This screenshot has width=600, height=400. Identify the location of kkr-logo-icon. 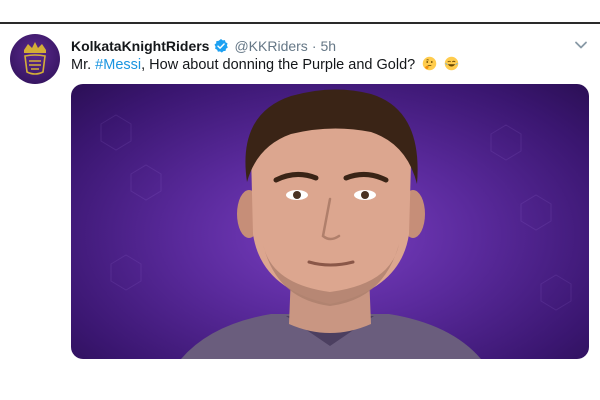
(35, 58).